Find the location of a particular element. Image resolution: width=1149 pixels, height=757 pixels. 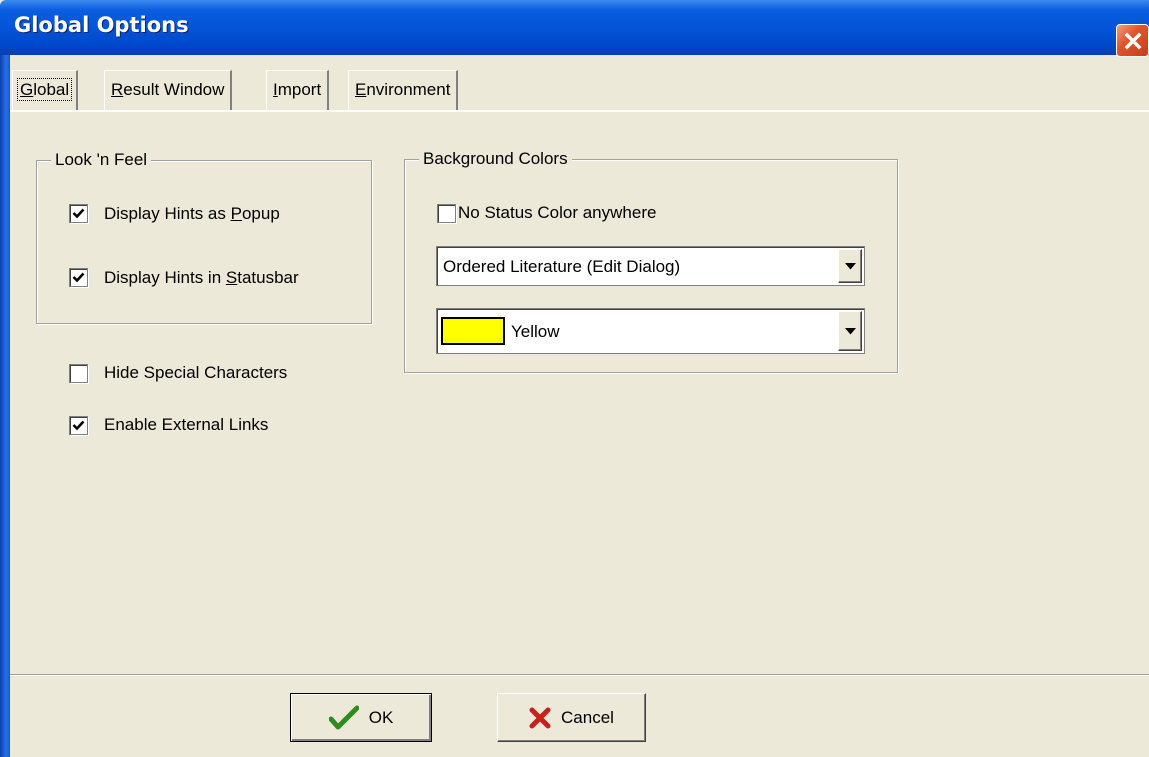

color-select: Yellow is located at coordinates (650, 331).